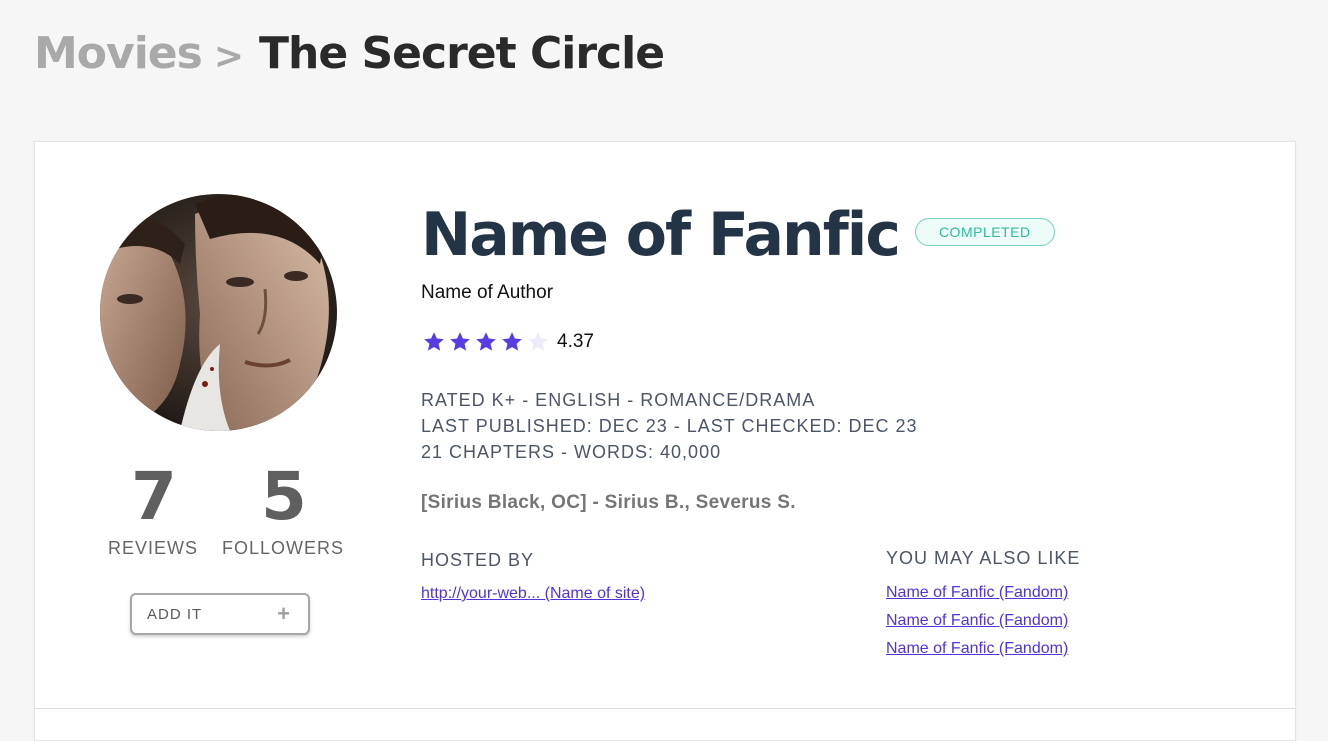 The image size is (1328, 741). Describe the element at coordinates (175, 614) in the screenshot. I see `add-it-label: ADD IT` at that location.